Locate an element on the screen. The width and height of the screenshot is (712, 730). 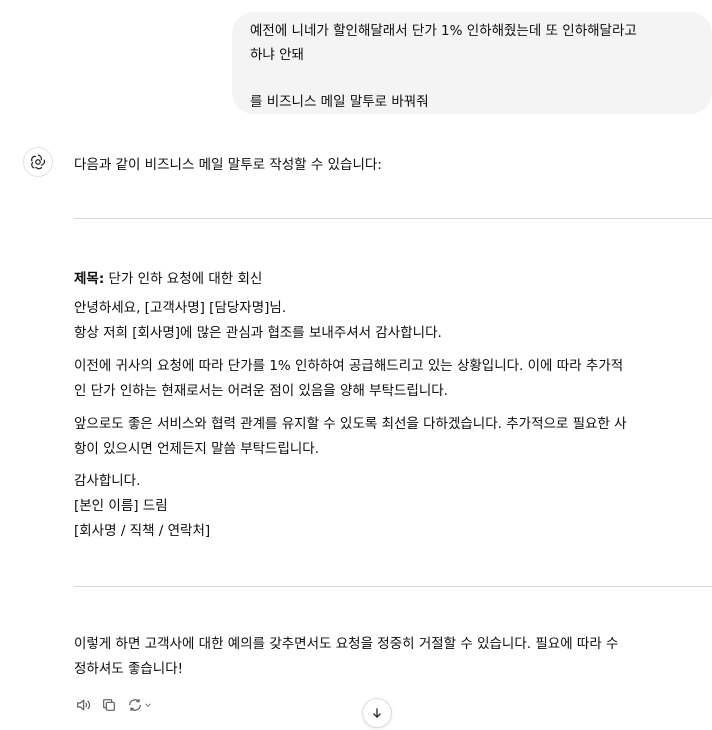
regenerate-button is located at coordinates (140, 705).